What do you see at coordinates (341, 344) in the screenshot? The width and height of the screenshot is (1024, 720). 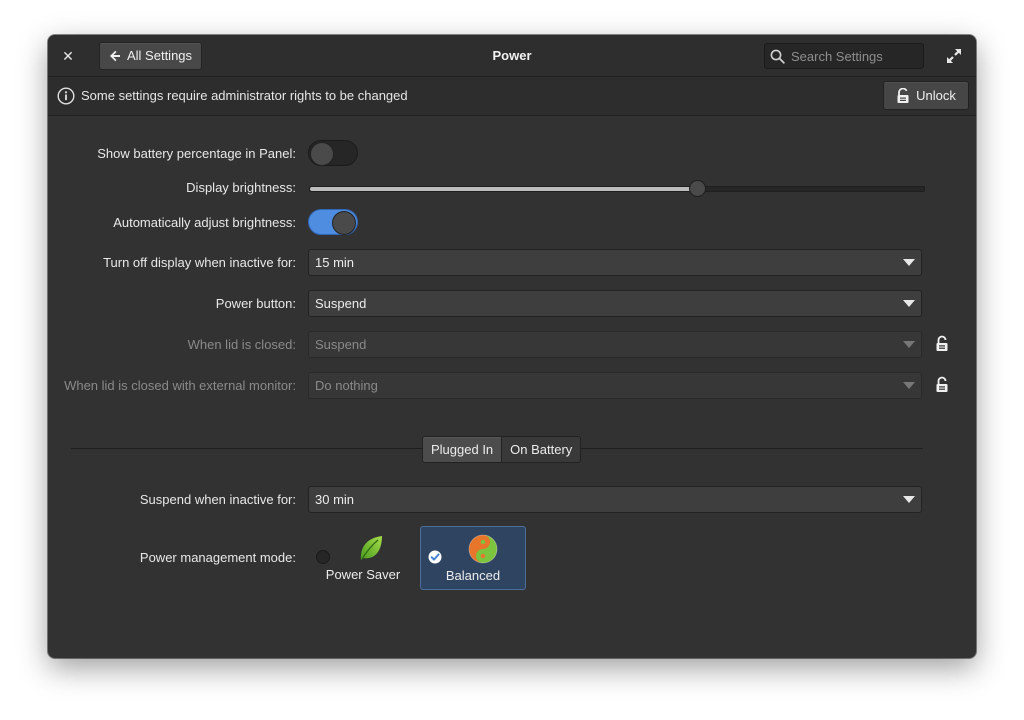 I see `lid-closed-value: Suspend` at bounding box center [341, 344].